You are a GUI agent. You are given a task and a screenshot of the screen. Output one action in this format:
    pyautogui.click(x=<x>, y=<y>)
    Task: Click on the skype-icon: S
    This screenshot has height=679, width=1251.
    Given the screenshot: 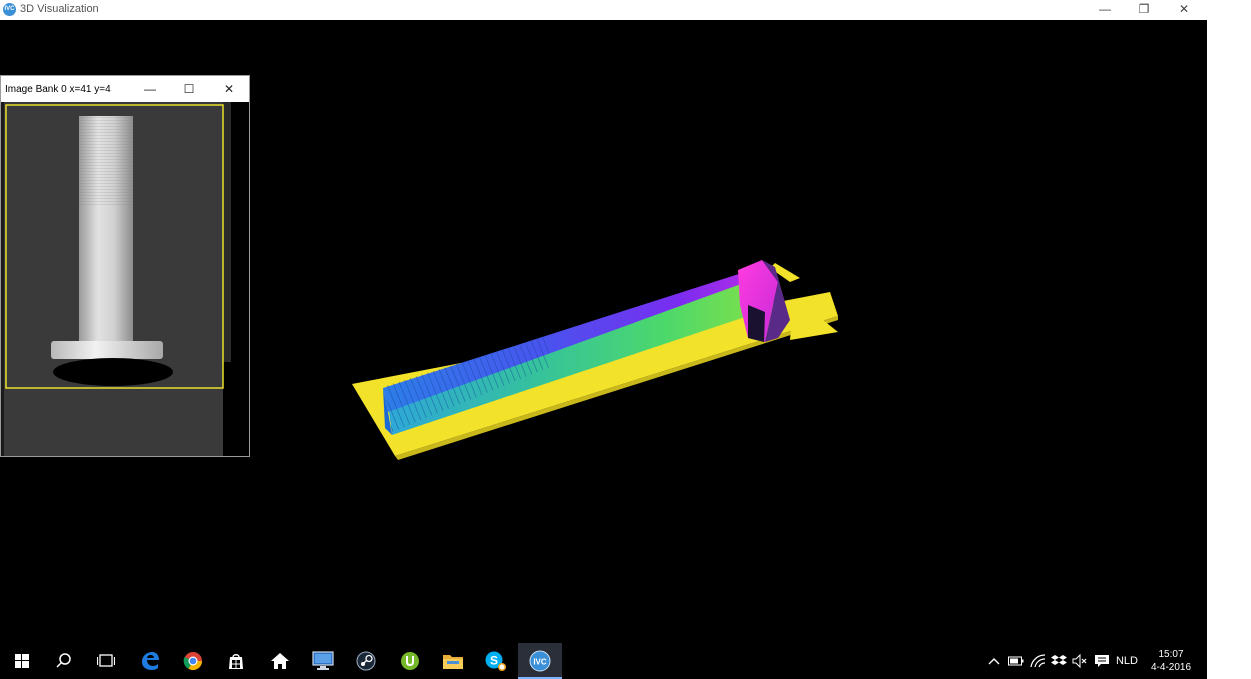 What is the action you would take?
    pyautogui.click(x=495, y=661)
    